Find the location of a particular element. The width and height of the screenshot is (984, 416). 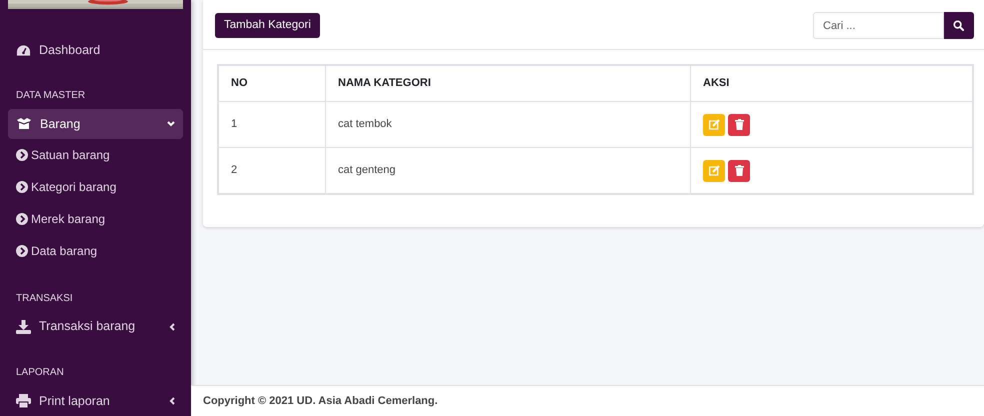

table-cell: 1 is located at coordinates (272, 125).